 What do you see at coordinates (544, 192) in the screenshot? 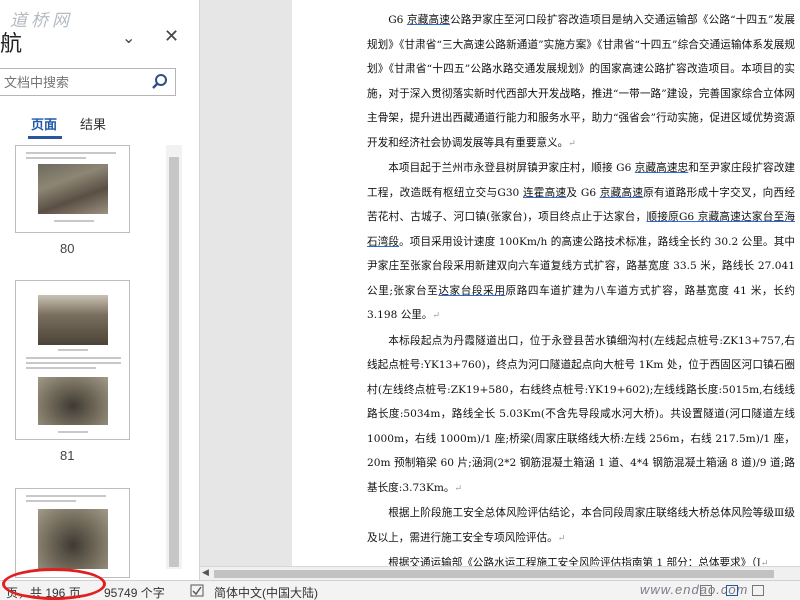
I see `underlined-term: 连霍高速` at bounding box center [544, 192].